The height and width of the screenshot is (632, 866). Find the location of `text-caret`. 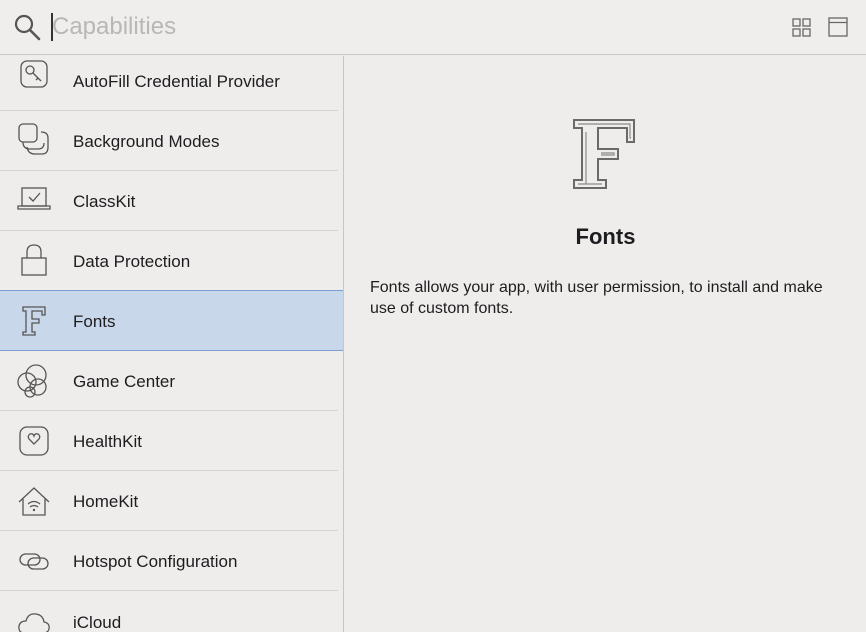

text-caret is located at coordinates (52, 27).